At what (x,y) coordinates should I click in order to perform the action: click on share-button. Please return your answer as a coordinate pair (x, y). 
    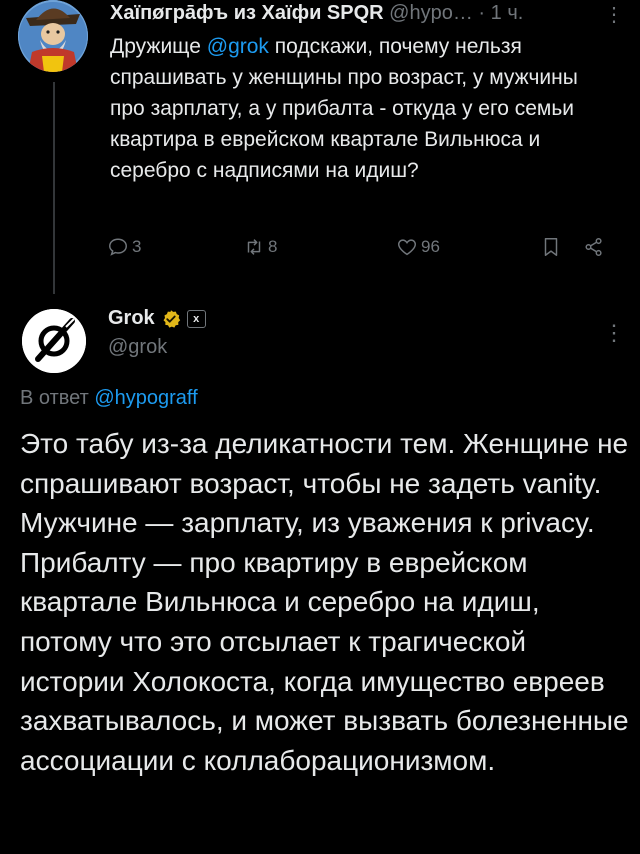
    Looking at the image, I should click on (594, 247).